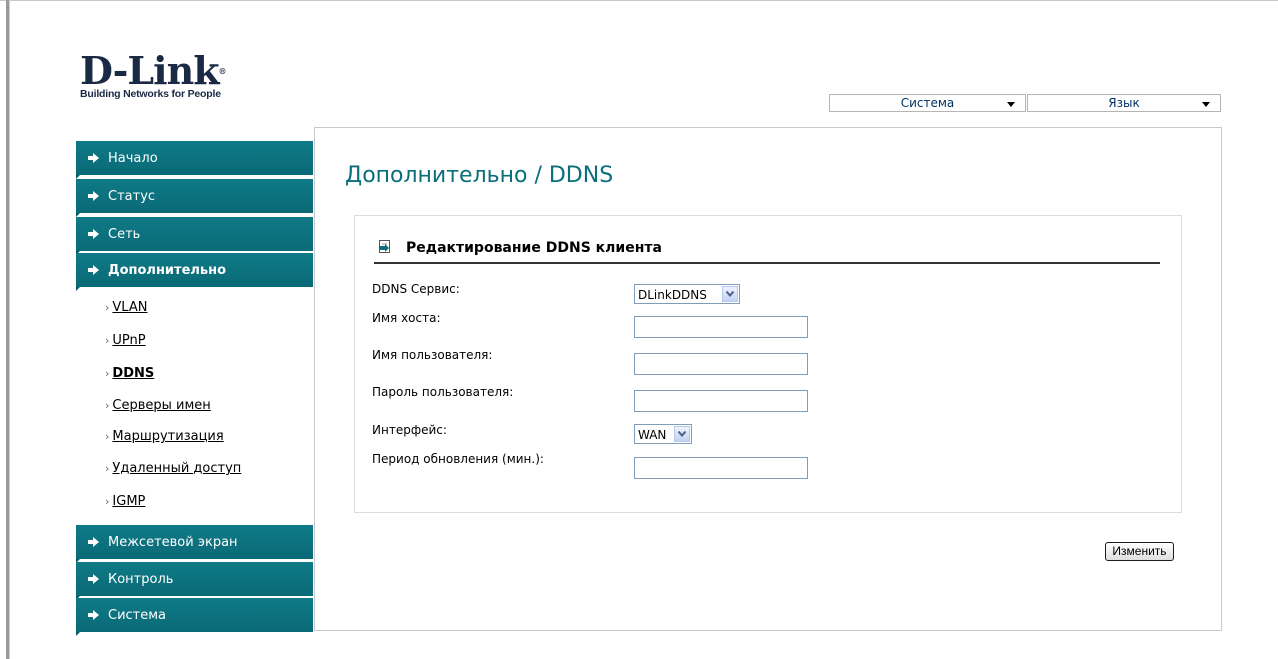  What do you see at coordinates (721, 401) in the screenshot?
I see `password-input` at bounding box center [721, 401].